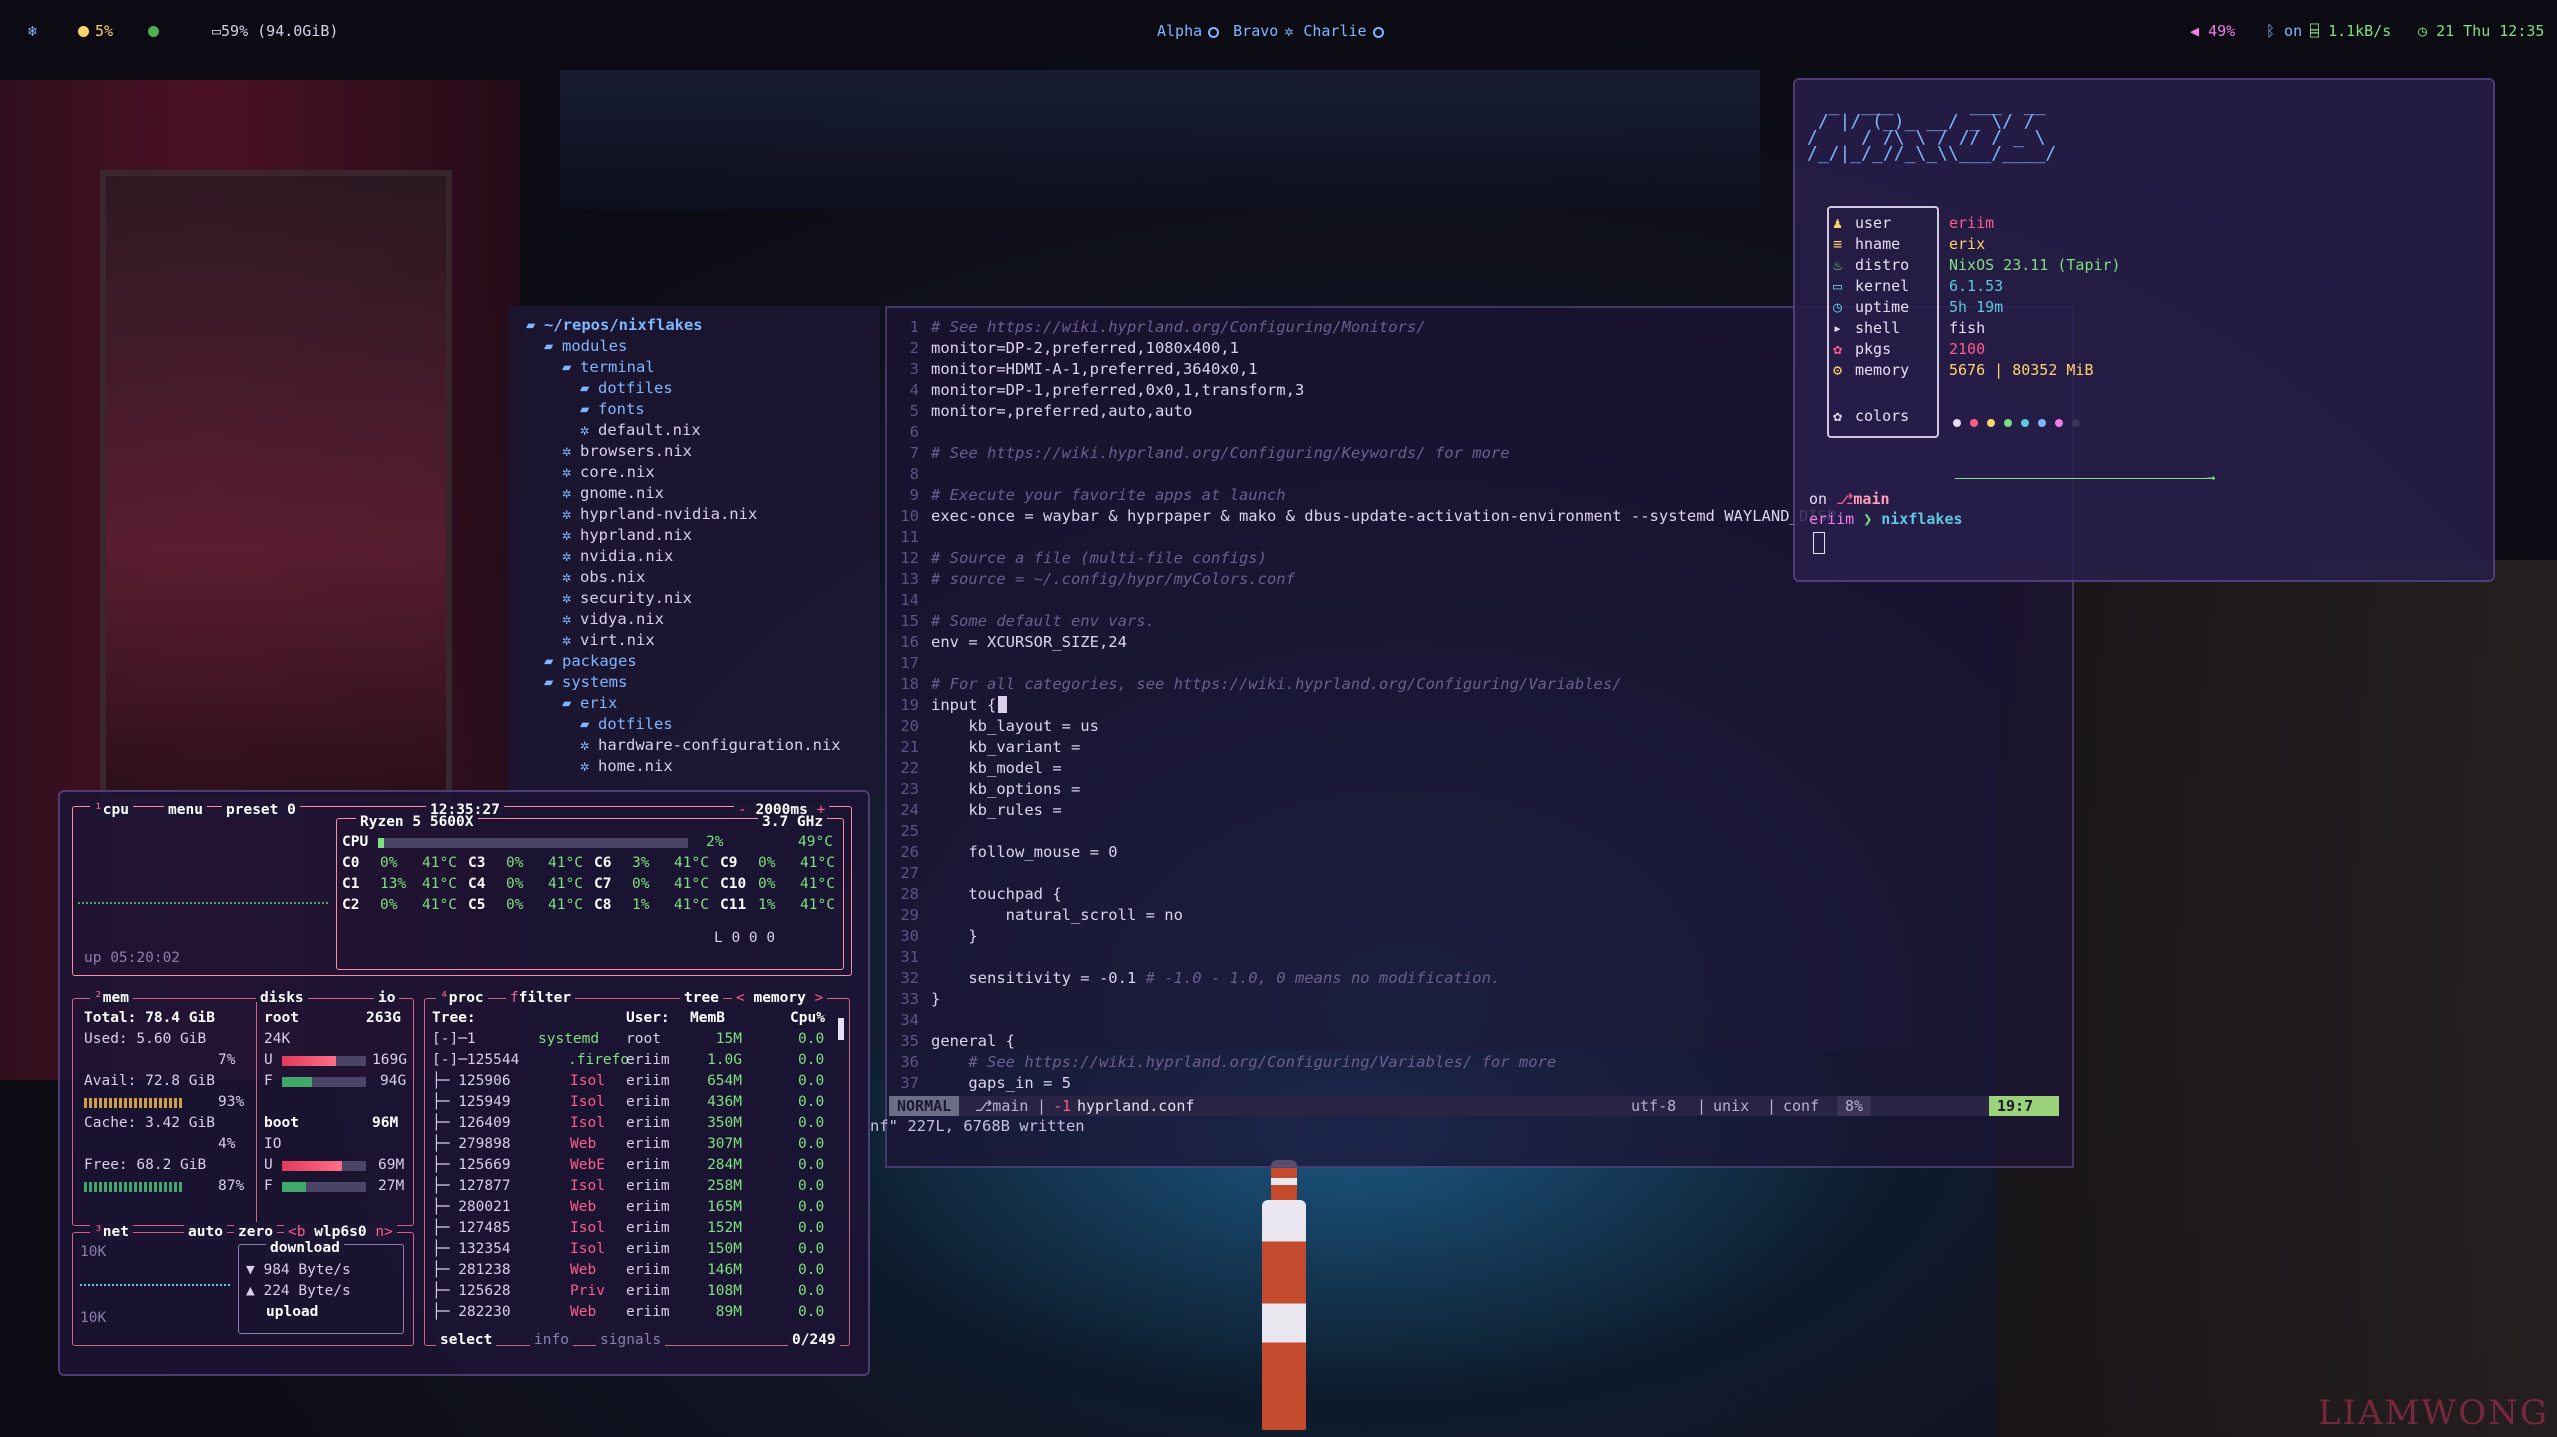 This screenshot has height=1437, width=2557. I want to click on tree-file: ✲ hyprland.nix, so click(627, 535).